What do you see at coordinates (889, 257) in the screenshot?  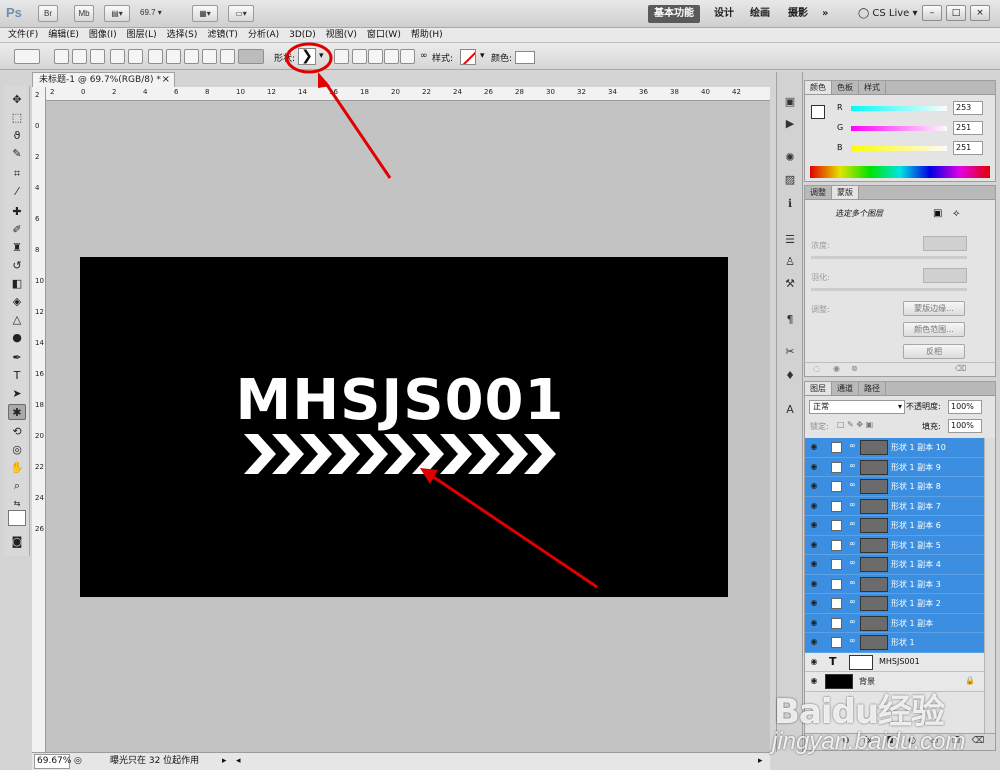 I see `density-slider` at bounding box center [889, 257].